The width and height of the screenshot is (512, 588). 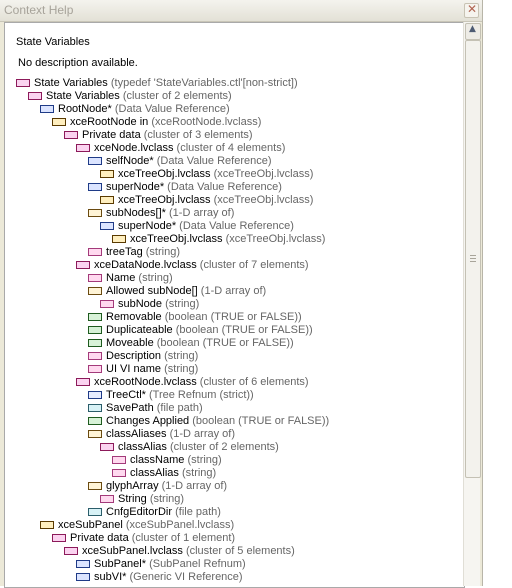 I want to click on tree-row-name: className, so click(x=157, y=460).